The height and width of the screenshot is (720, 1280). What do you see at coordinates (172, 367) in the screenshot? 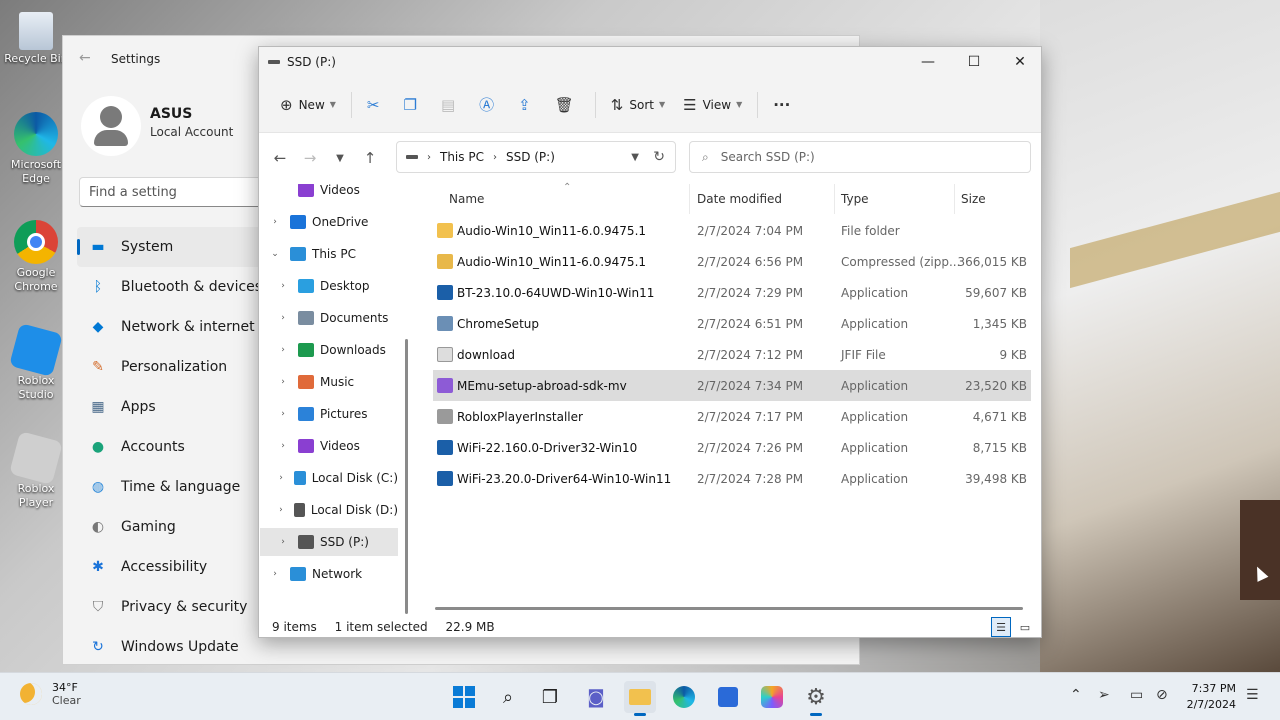
I see `nav-item-personalization: ✎ Personalization` at bounding box center [172, 367].